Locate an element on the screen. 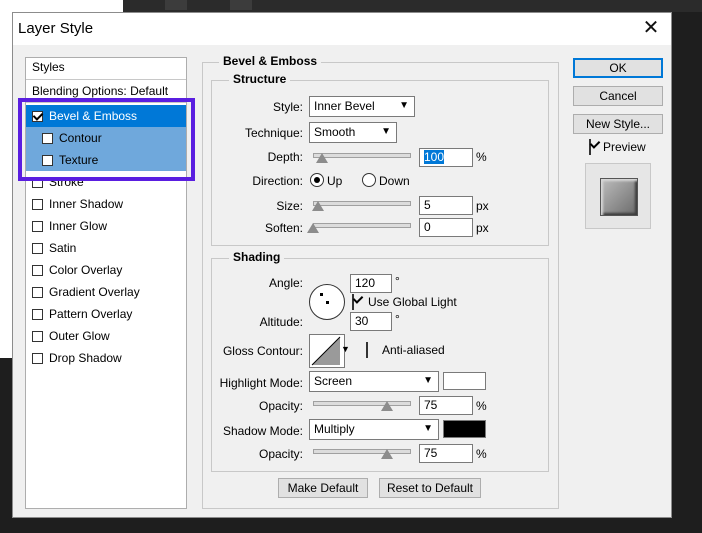 This screenshot has height=533, width=702. shadow-opacity-label: Opacity: is located at coordinates (280, 454).